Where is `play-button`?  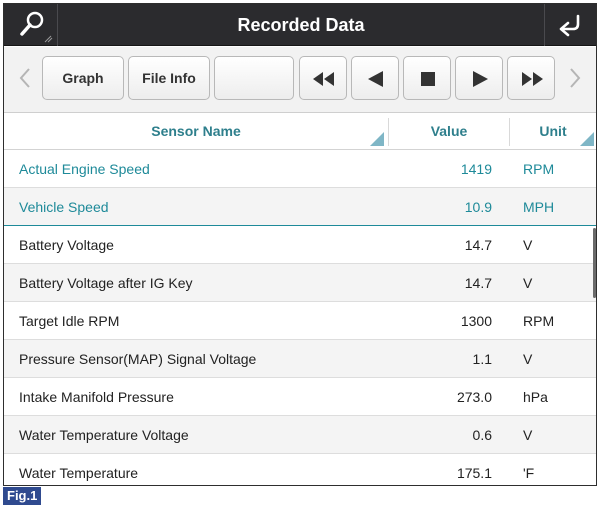 play-button is located at coordinates (479, 78).